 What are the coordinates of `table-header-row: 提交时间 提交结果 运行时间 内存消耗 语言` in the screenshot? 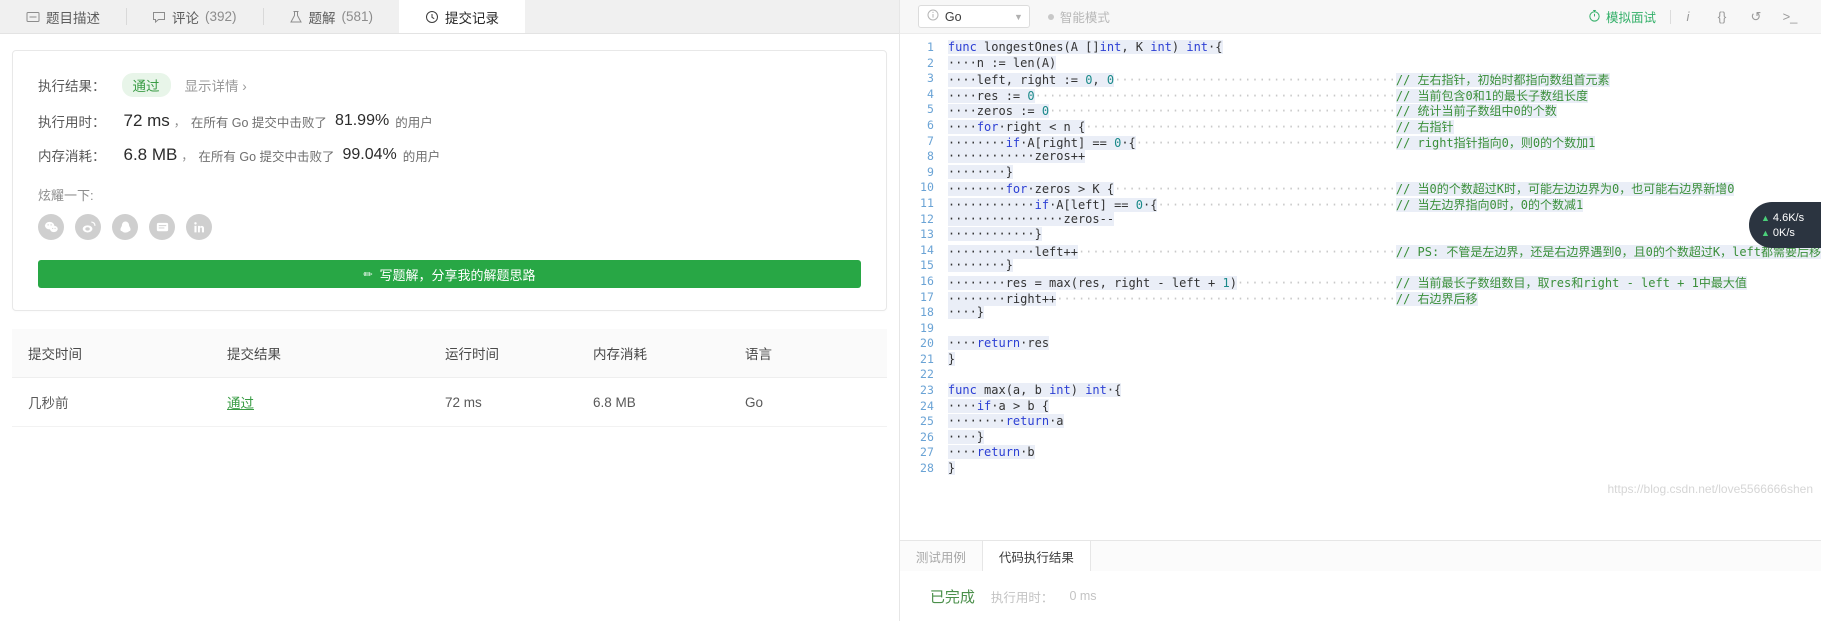 It's located at (449, 353).